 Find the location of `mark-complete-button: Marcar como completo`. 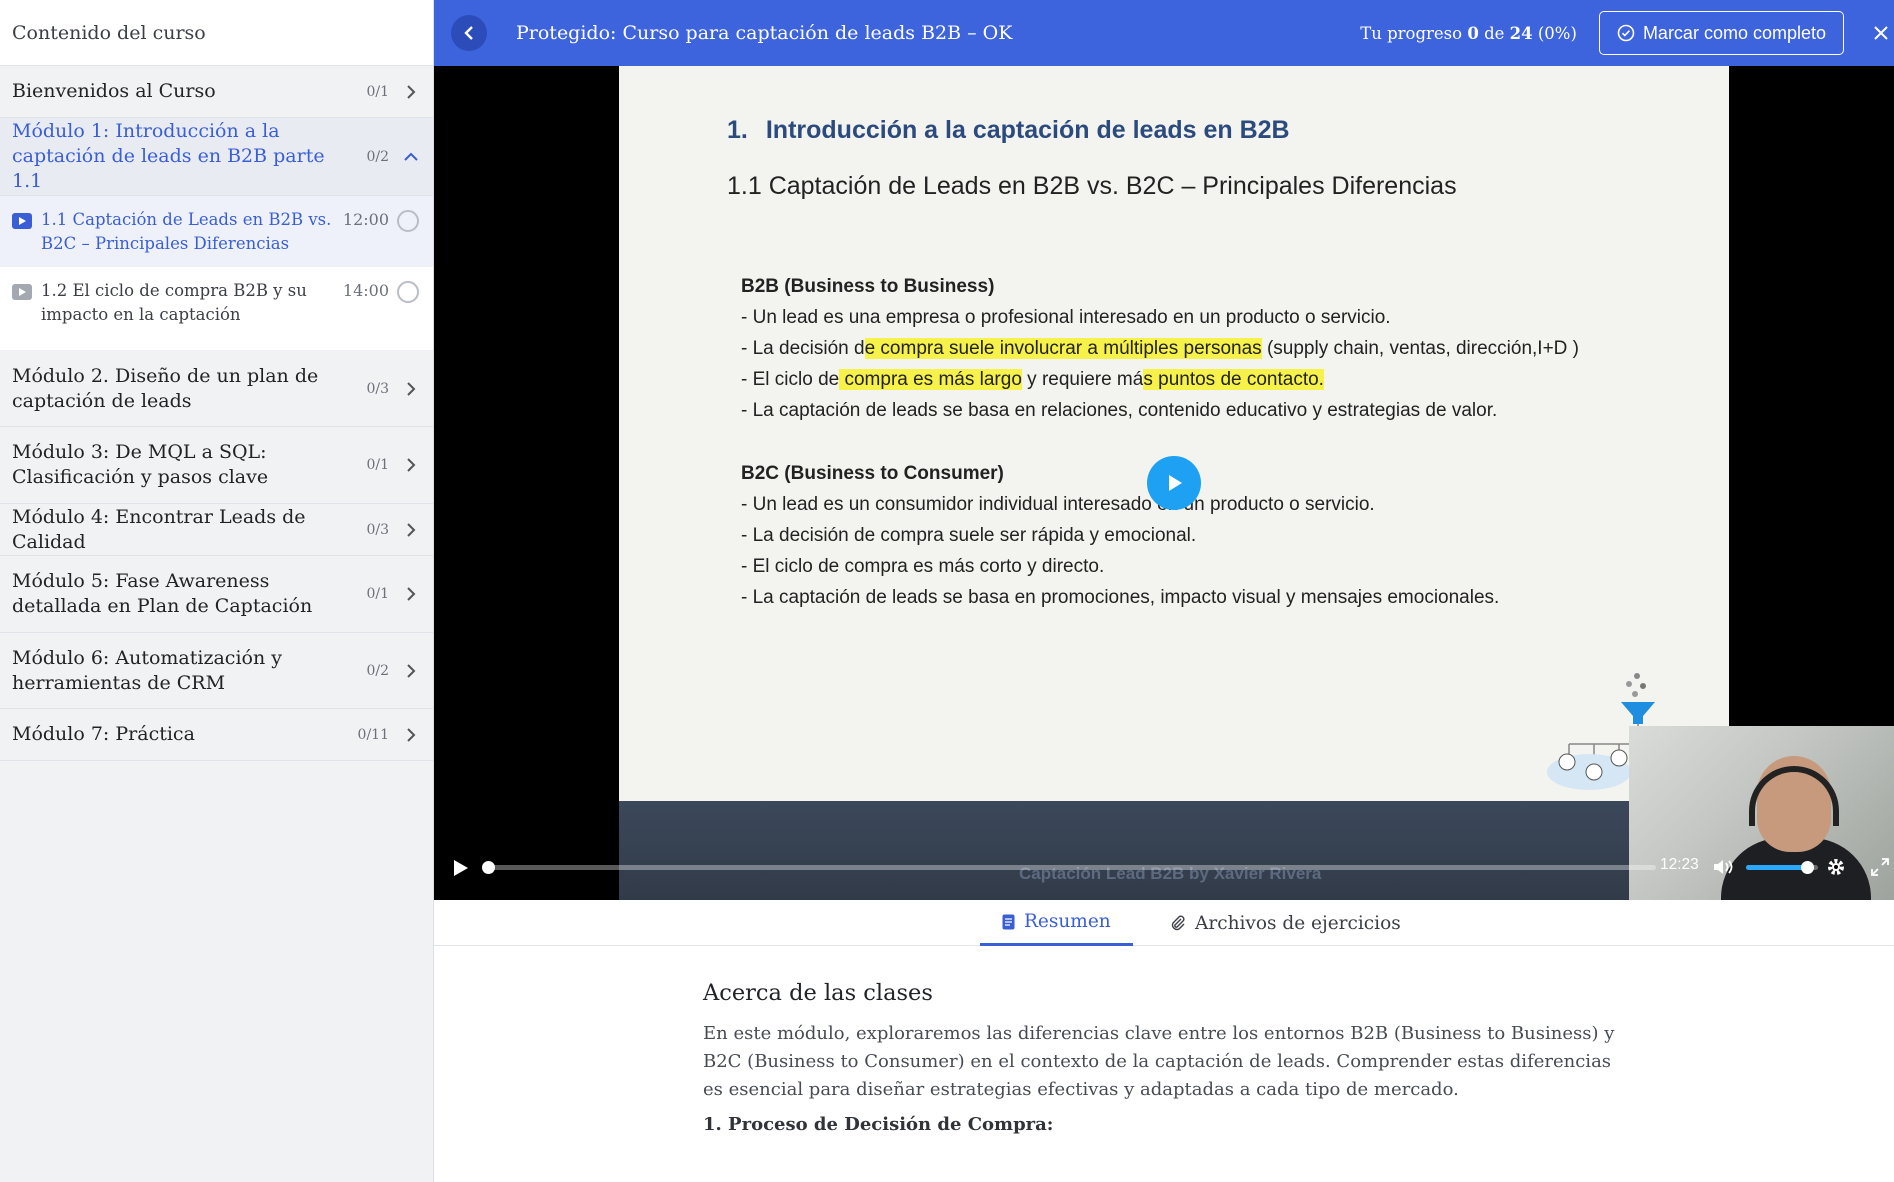

mark-complete-button: Marcar como completo is located at coordinates (1721, 33).